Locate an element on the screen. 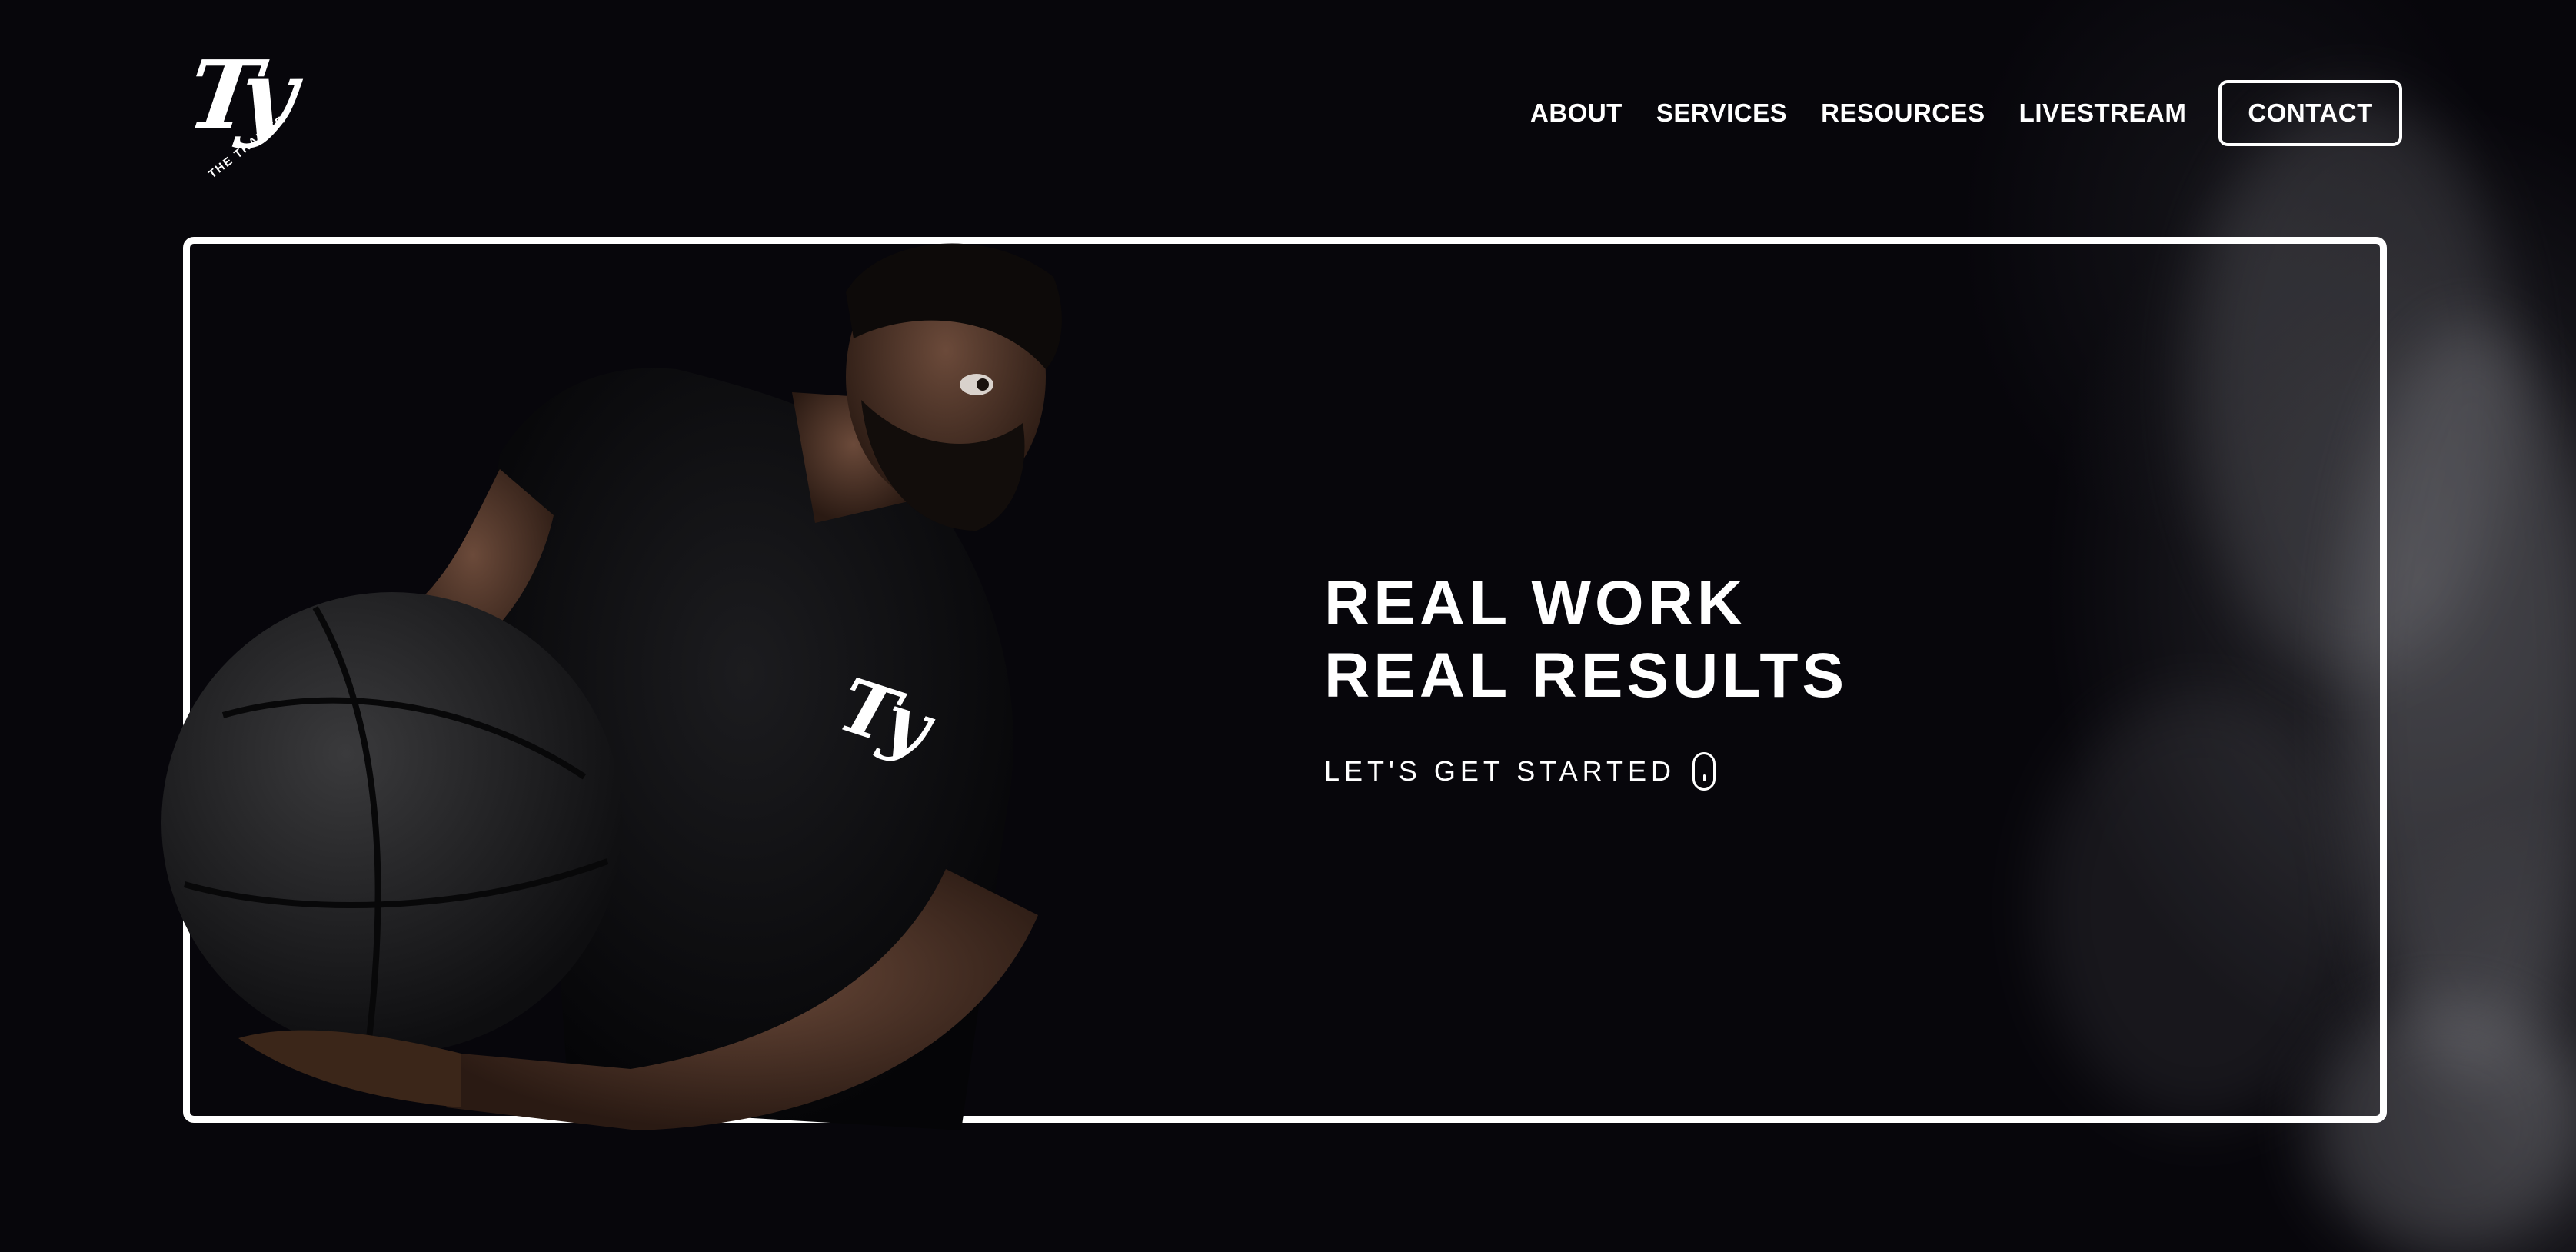  nav-link-services: SERVICES is located at coordinates (1722, 113).